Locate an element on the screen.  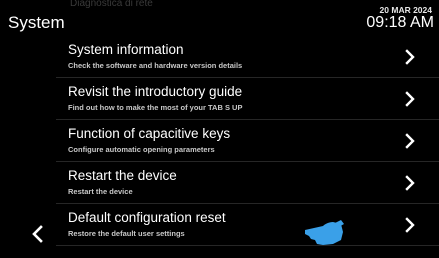
list-item-title: Restart the device is located at coordinates (122, 175).